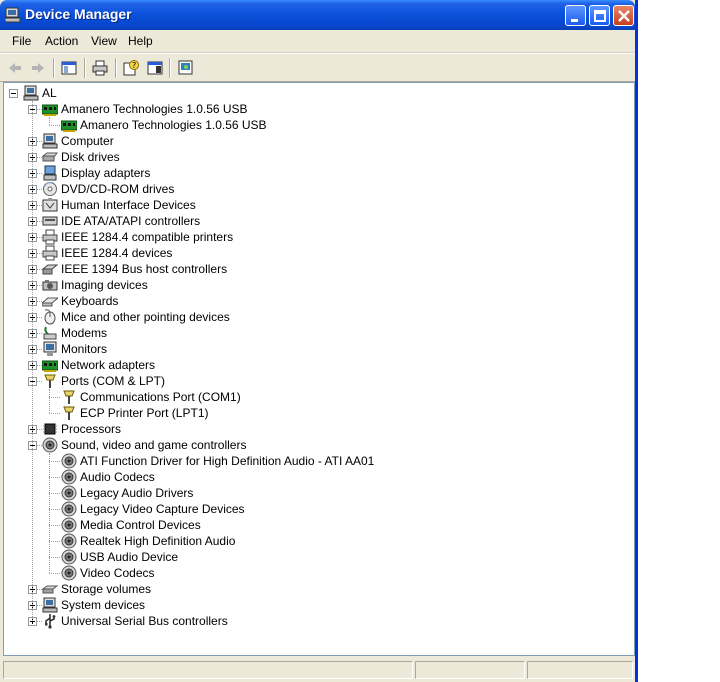 This screenshot has width=720, height=682. Describe the element at coordinates (314, 285) in the screenshot. I see `tree-item: Imaging devices` at that location.